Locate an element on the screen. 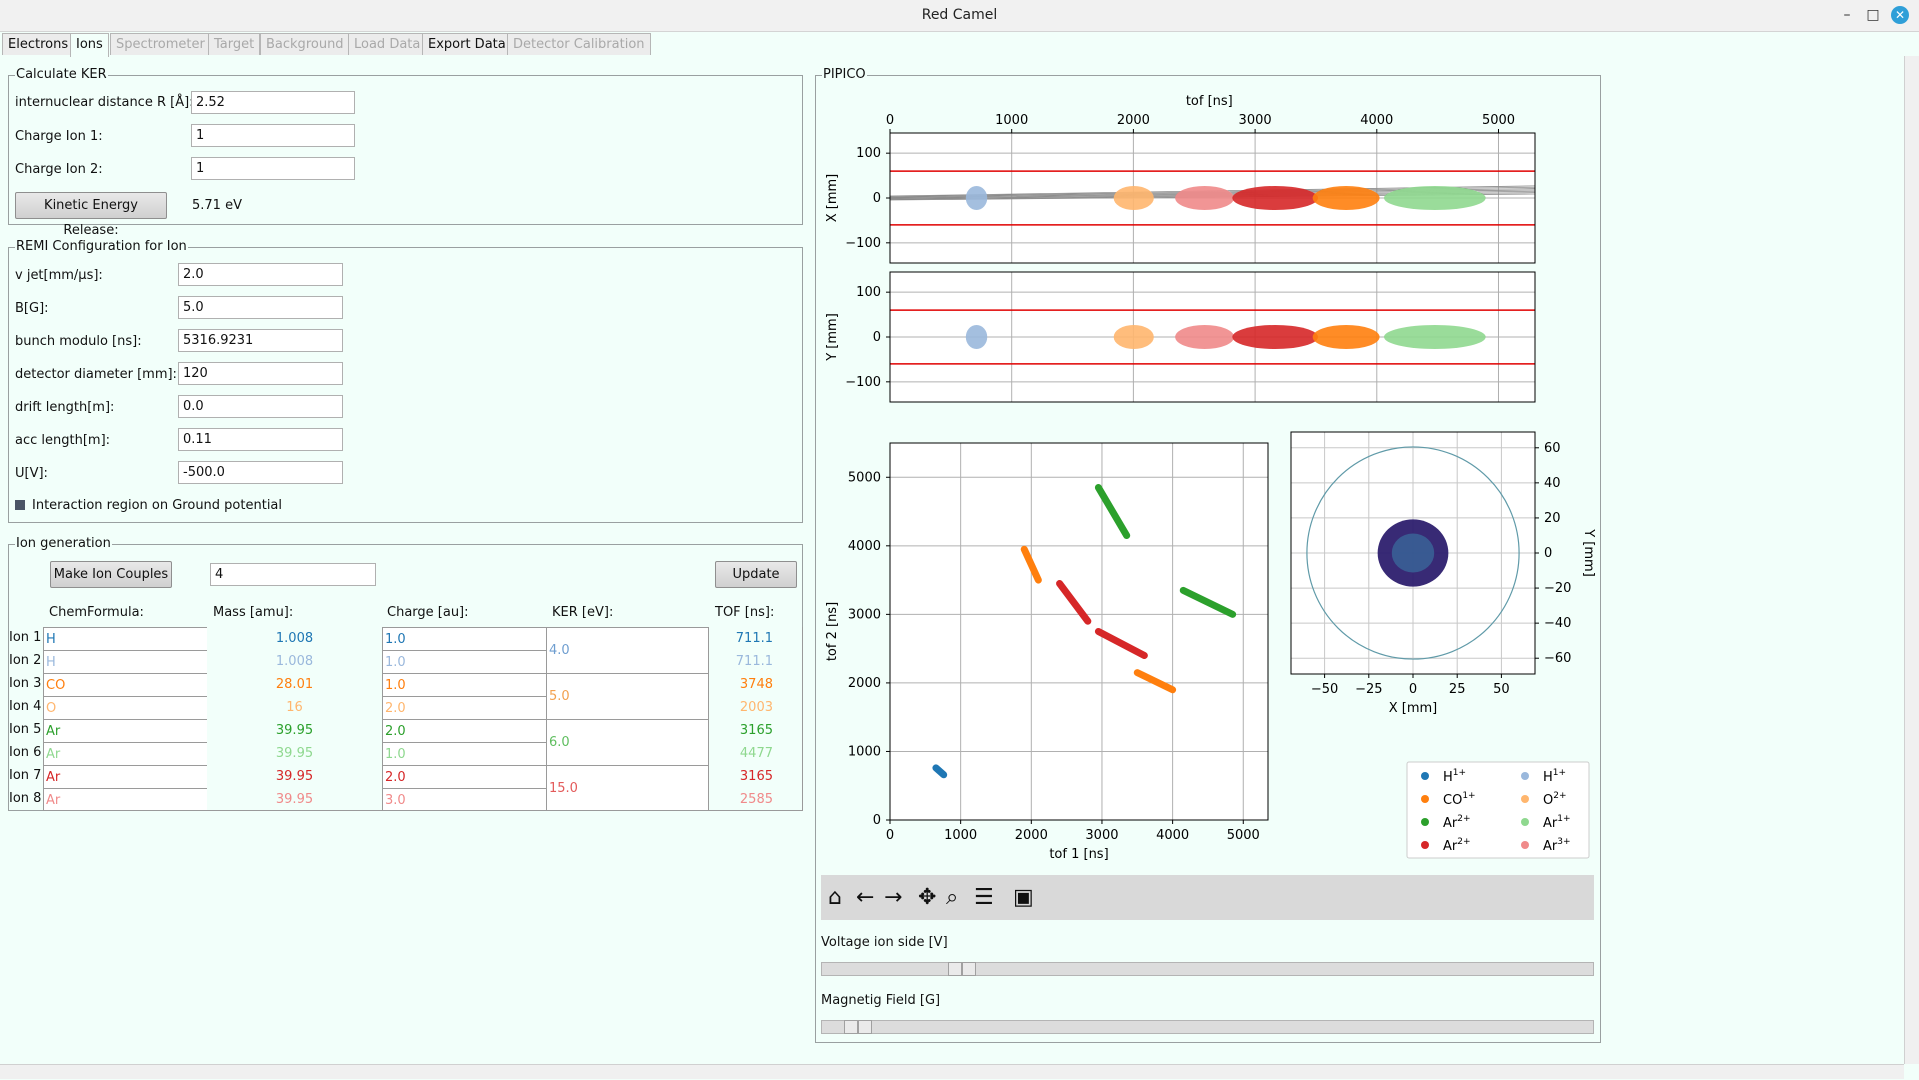  x-axis-label: X [mm] is located at coordinates (1413, 708).